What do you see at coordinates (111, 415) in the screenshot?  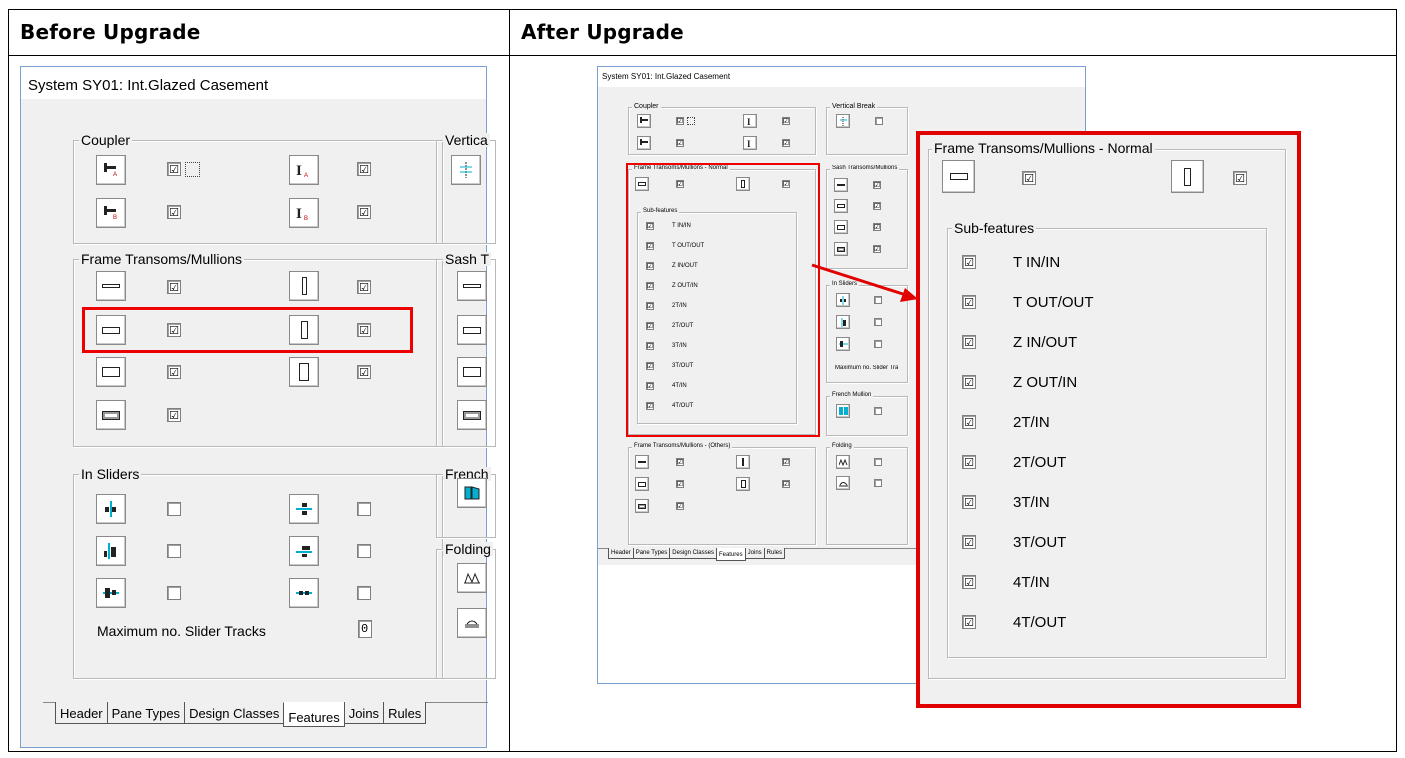 I see `frame-transom-double-icon` at bounding box center [111, 415].